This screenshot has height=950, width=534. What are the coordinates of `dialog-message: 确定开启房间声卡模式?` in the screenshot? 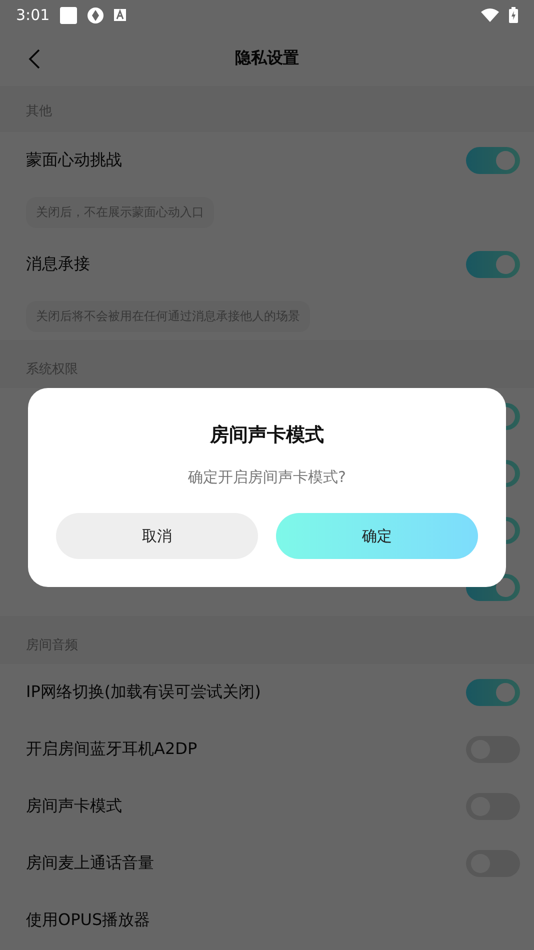 It's located at (267, 477).